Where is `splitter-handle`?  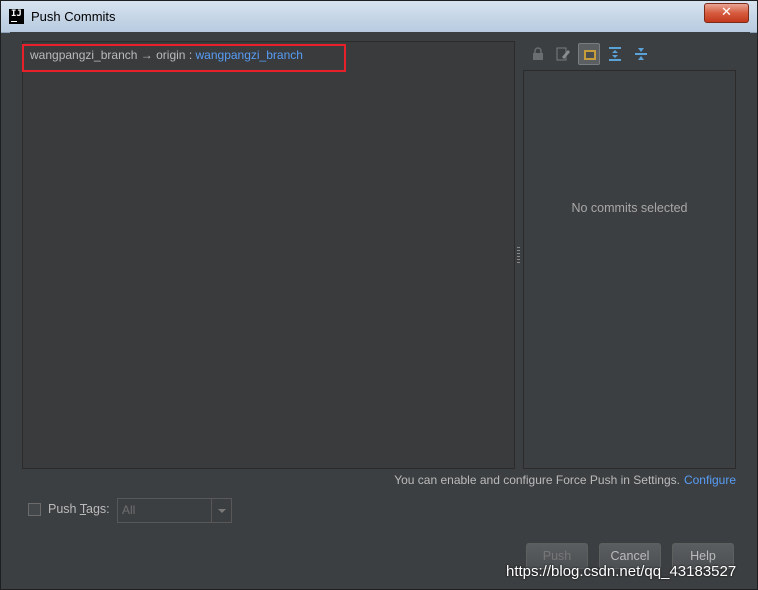
splitter-handle is located at coordinates (518, 255).